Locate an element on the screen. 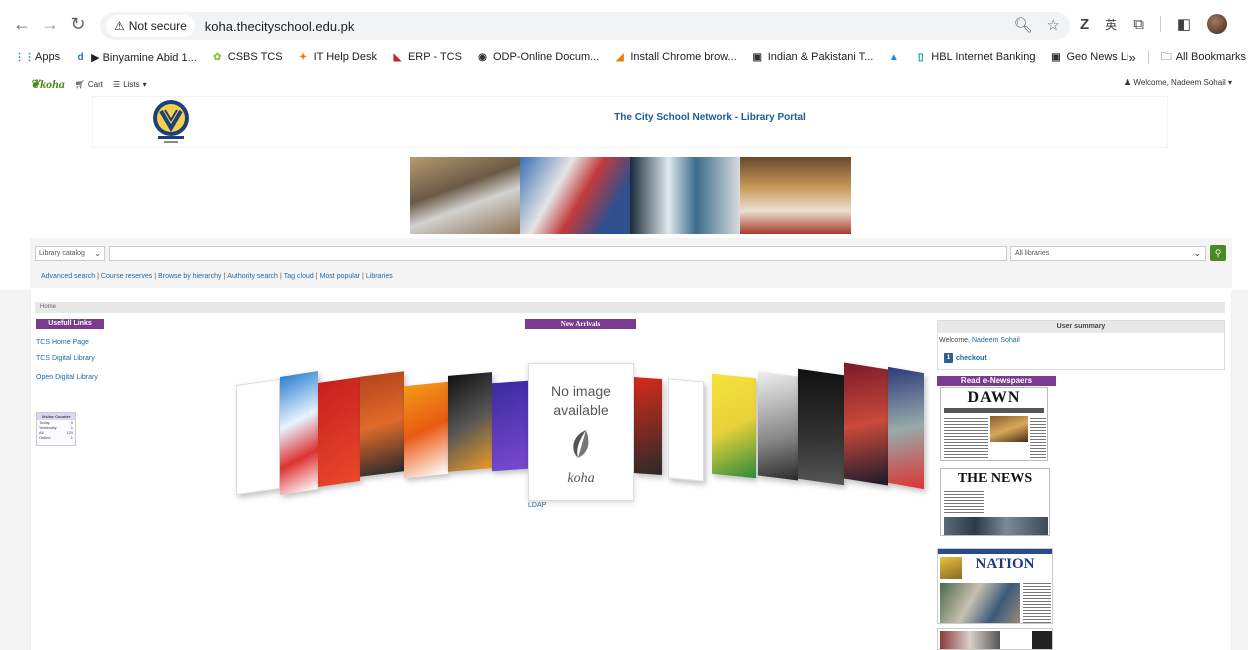  security-chip: ⚠ Not secure is located at coordinates (150, 26).